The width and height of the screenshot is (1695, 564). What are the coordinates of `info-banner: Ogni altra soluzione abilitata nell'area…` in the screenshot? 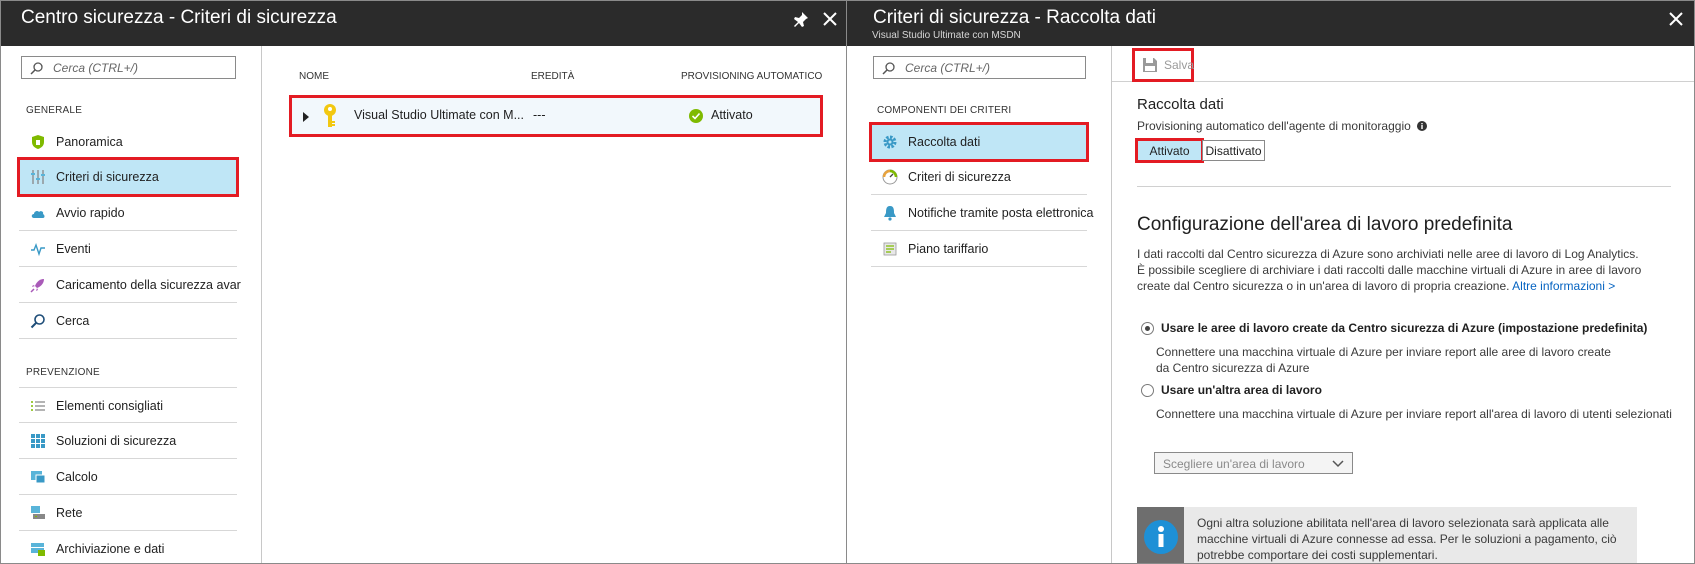 It's located at (1387, 535).